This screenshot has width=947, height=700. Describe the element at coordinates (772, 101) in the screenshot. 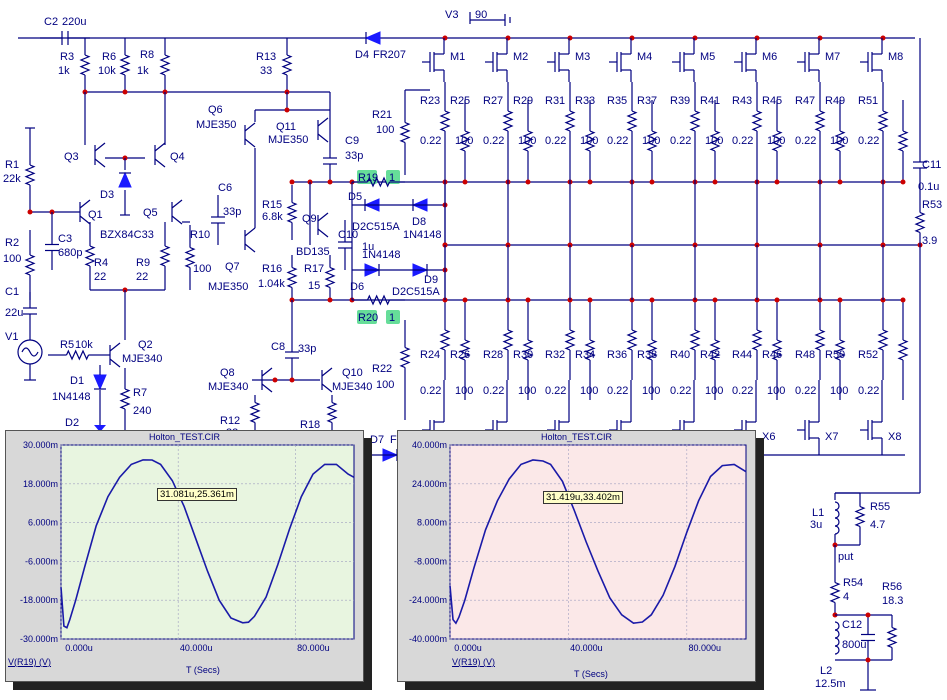

I see `label-r45: R45` at that location.